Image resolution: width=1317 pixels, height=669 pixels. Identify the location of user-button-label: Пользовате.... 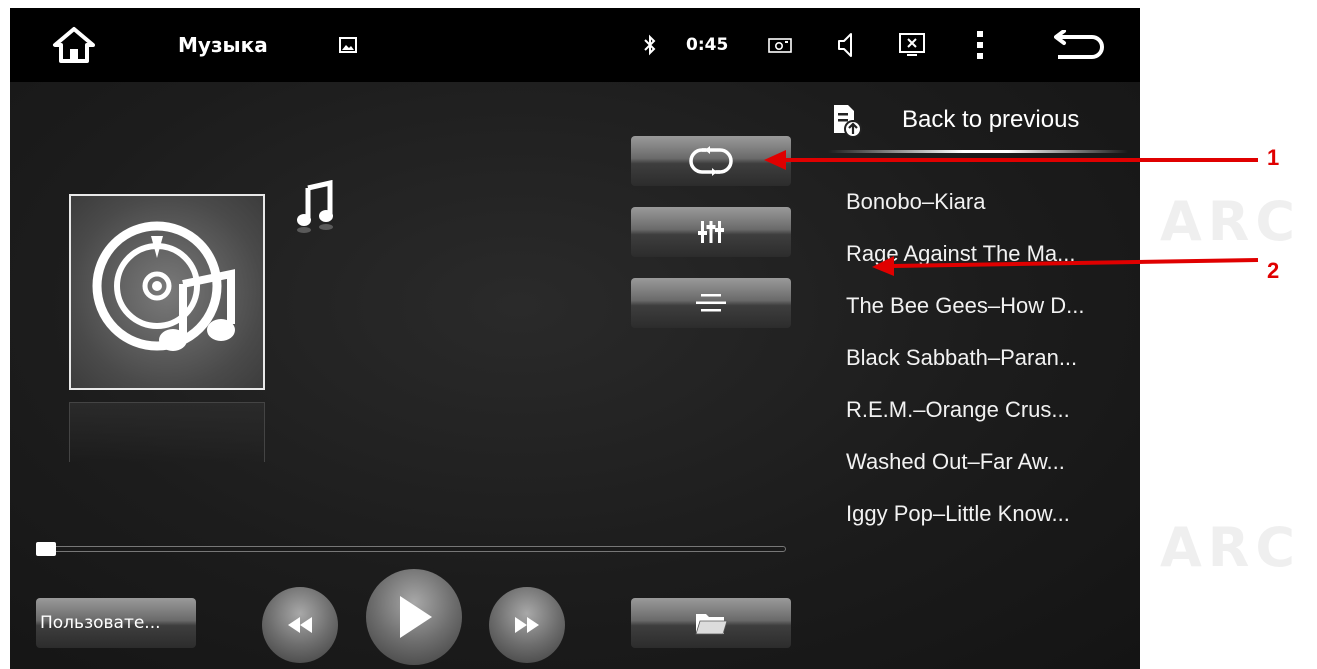
(100, 623).